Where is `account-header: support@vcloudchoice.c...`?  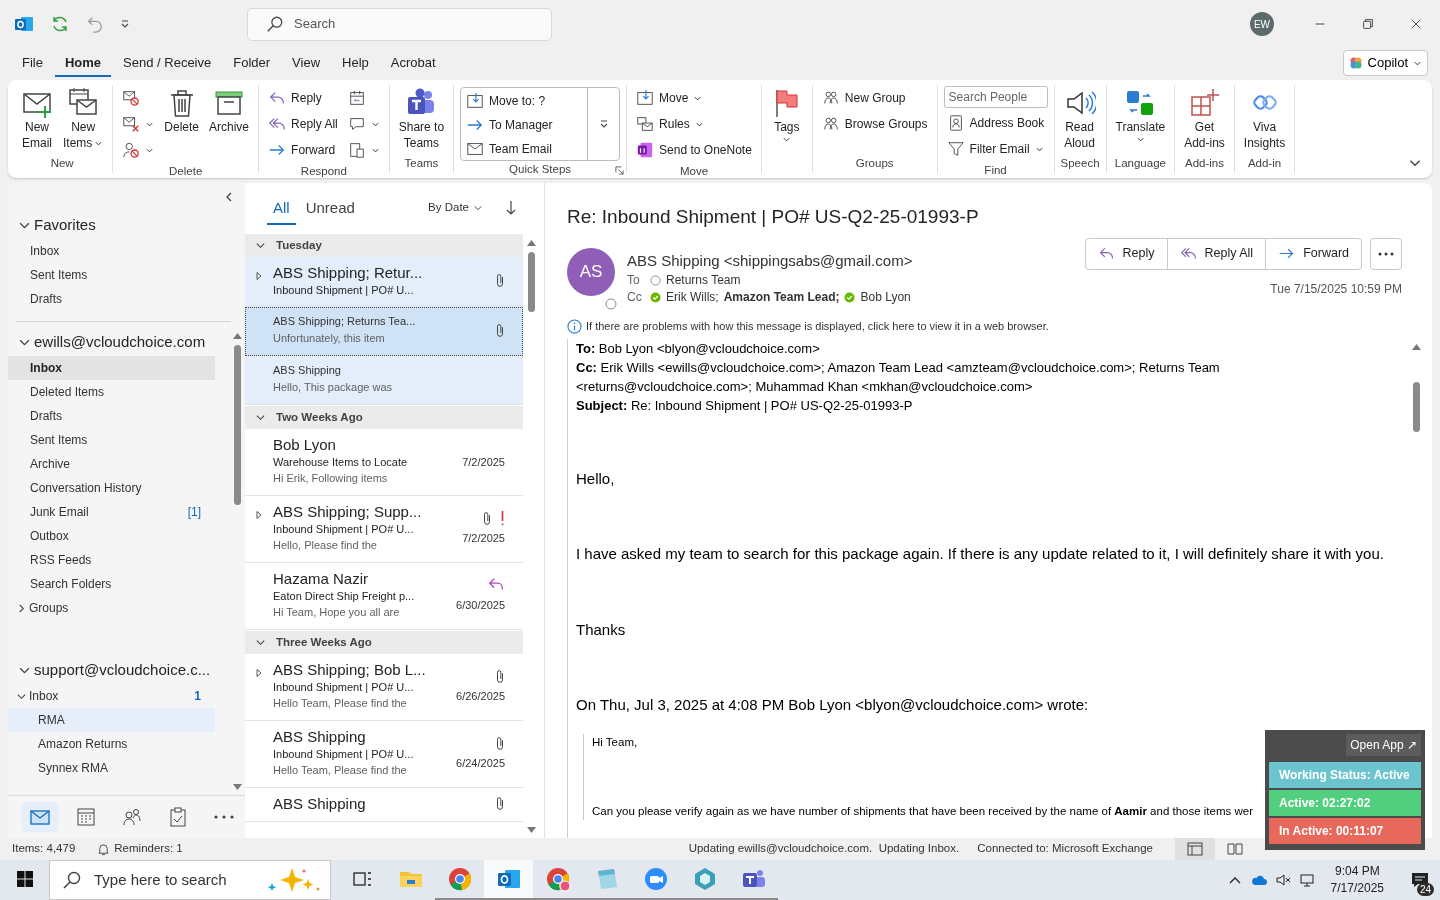 account-header: support@vcloudchoice.c... is located at coordinates (118, 670).